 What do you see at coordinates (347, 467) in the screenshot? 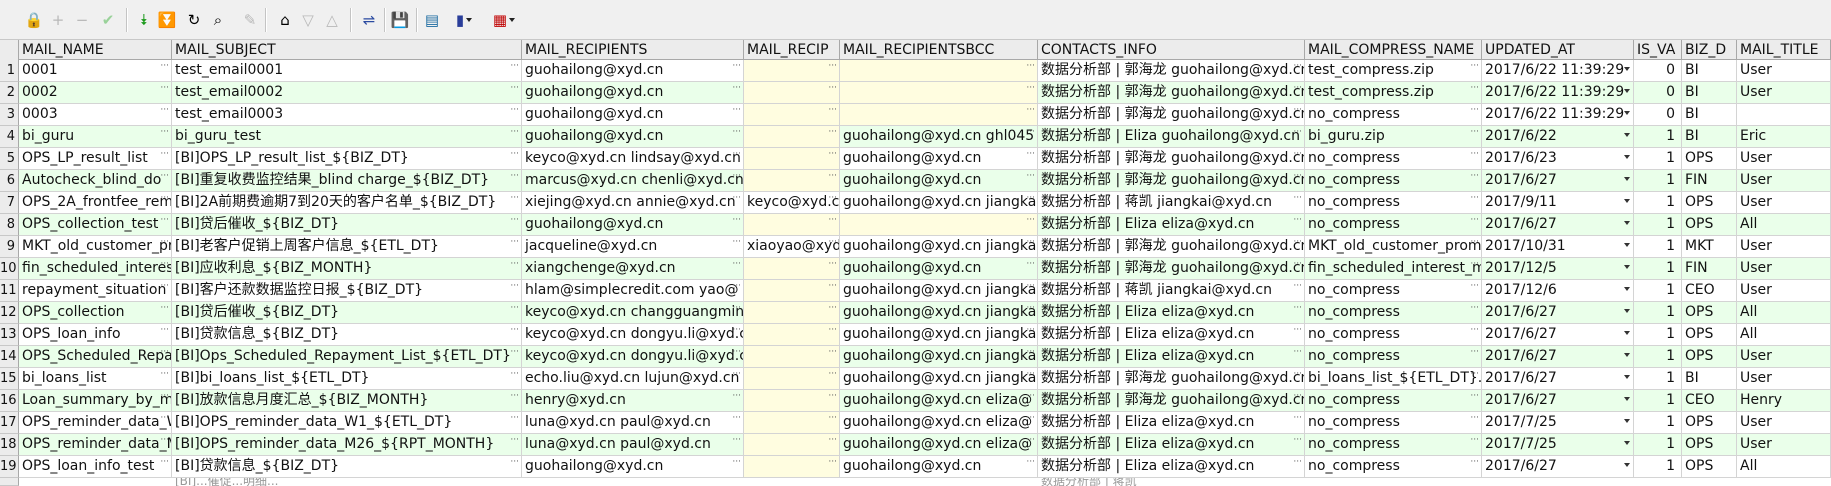
I see `cell-mail-subject: [BI]贷款信息_${BIZ_DT} ···` at bounding box center [347, 467].